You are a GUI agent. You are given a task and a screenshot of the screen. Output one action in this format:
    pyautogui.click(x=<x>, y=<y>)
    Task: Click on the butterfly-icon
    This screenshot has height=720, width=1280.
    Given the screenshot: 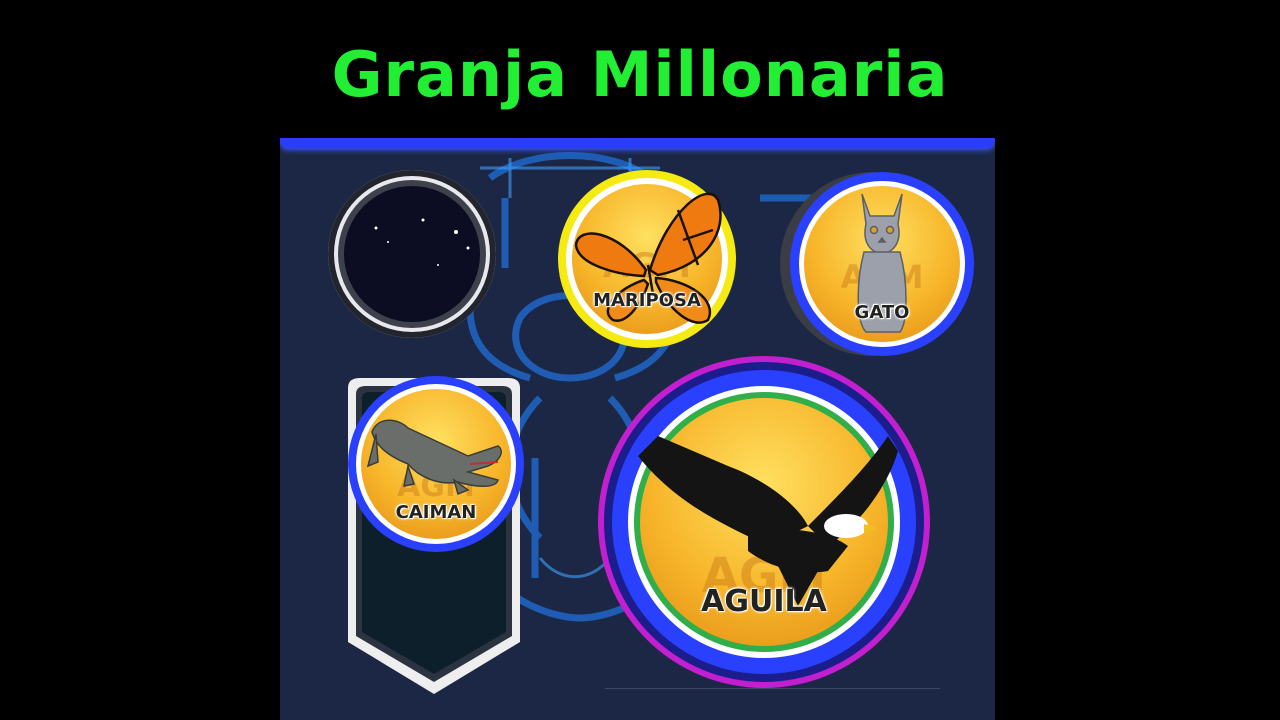 What is the action you would take?
    pyautogui.click(x=648, y=258)
    